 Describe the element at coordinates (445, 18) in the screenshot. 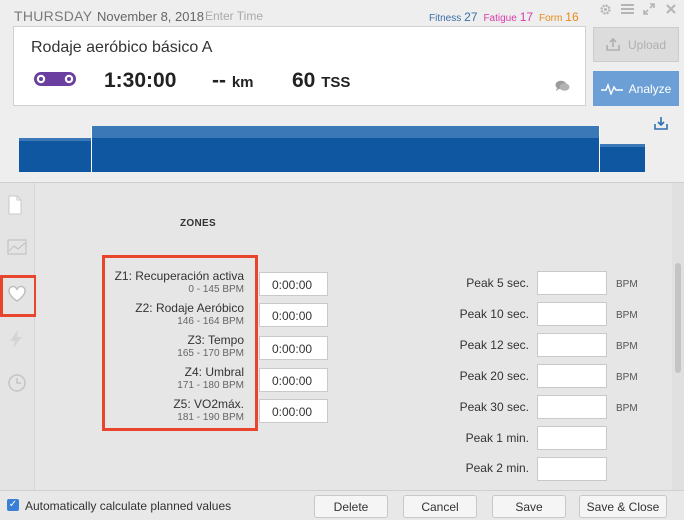

I see `fitness-label: Fitness` at that location.